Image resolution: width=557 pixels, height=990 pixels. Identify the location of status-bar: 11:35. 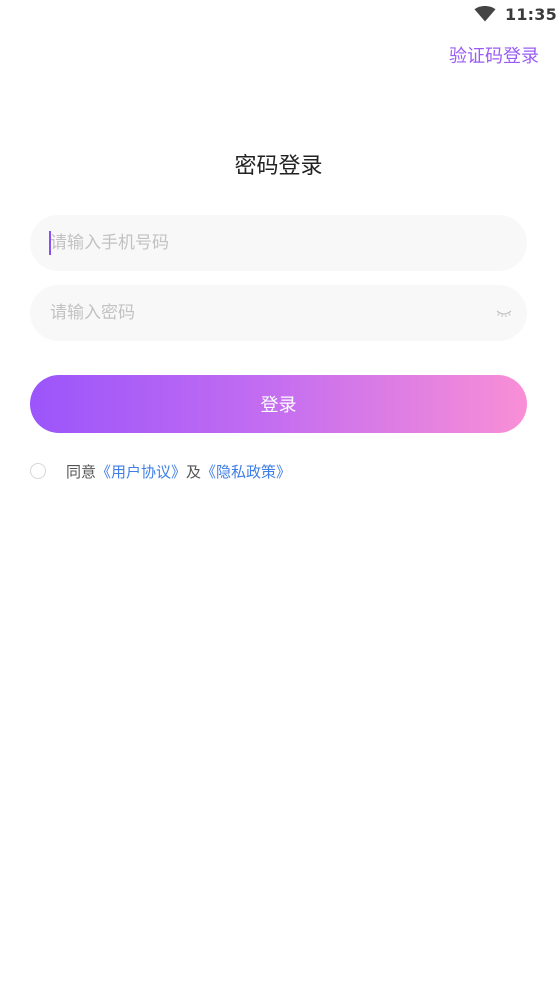
(278, 15).